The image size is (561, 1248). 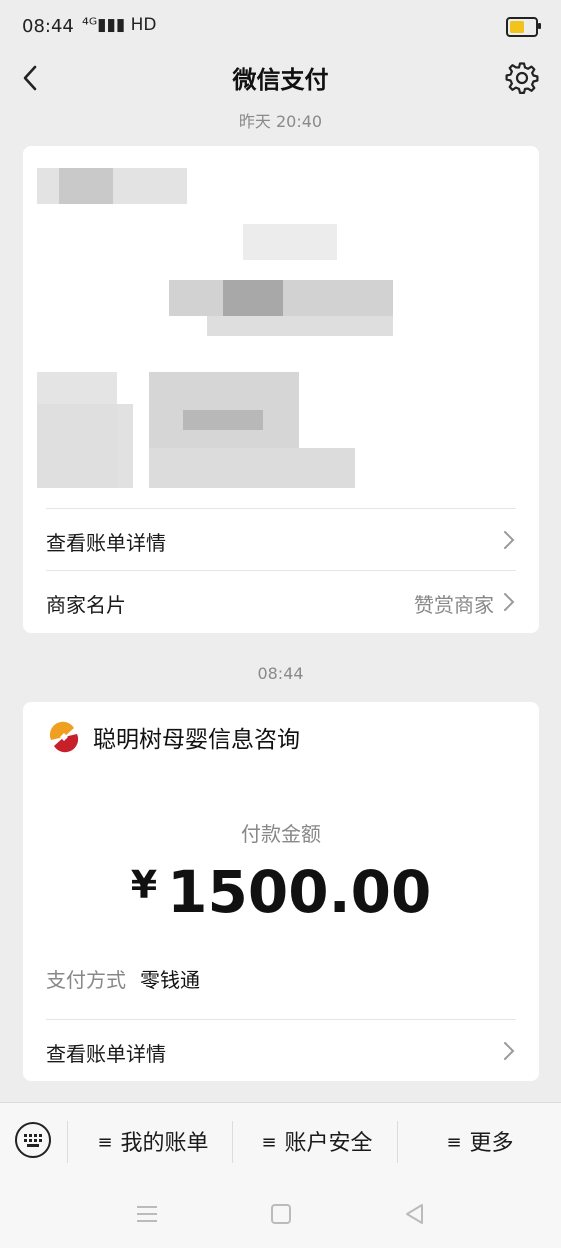 What do you see at coordinates (170, 980) in the screenshot?
I see `pay-method-value: 零钱通` at bounding box center [170, 980].